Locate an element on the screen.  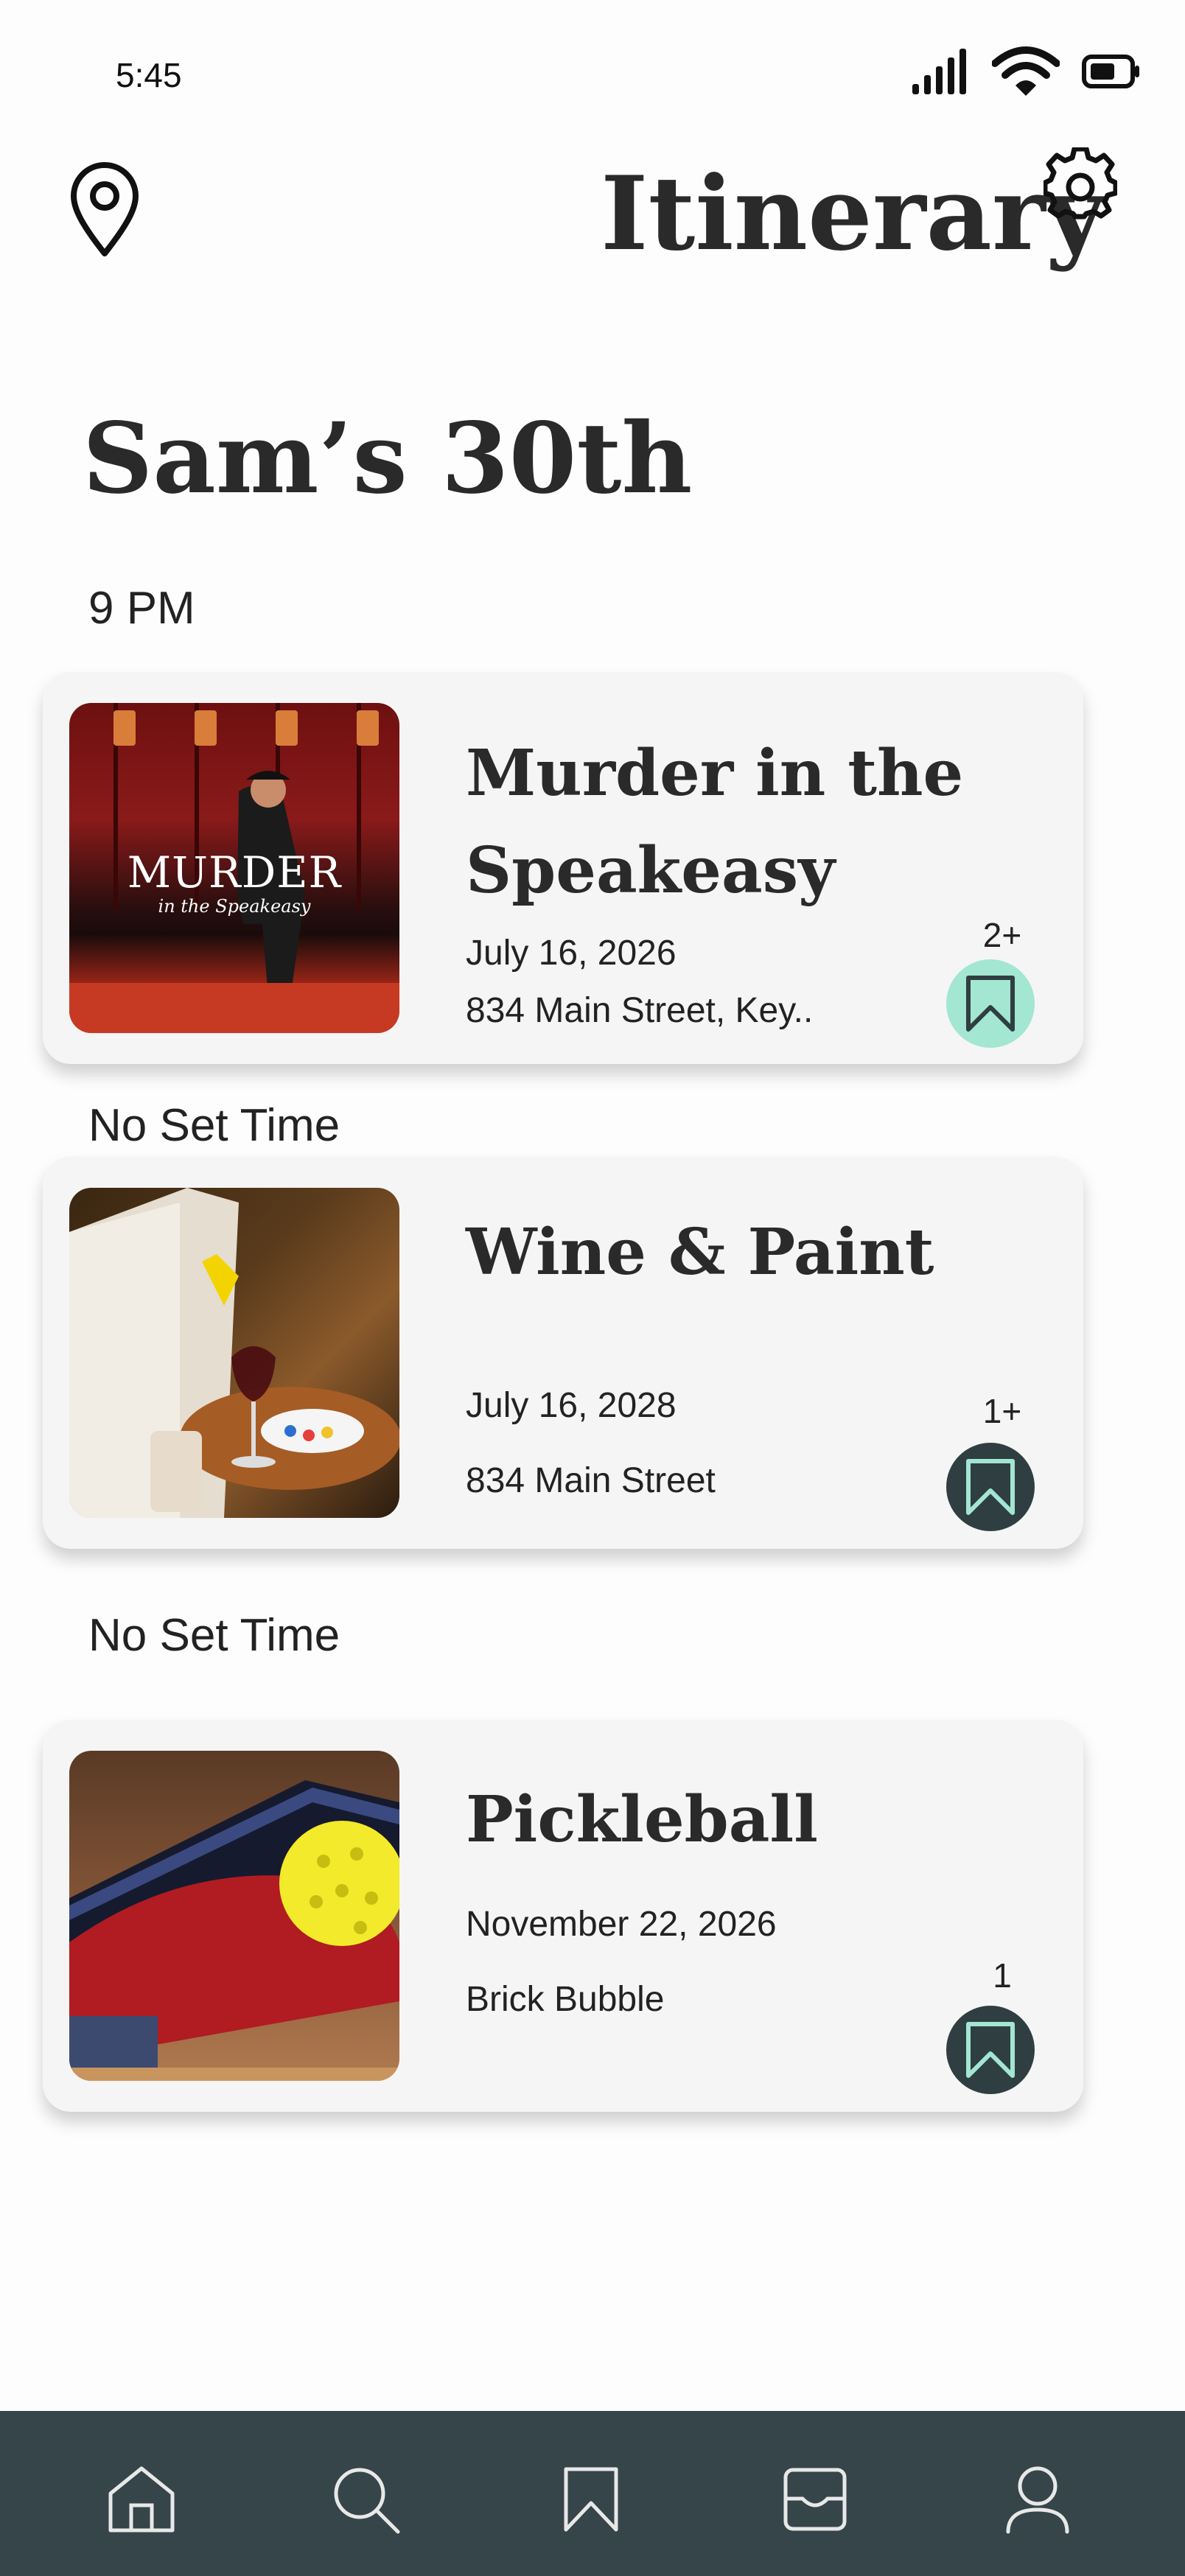
settings-gear-icon is located at coordinates (1080, 185).